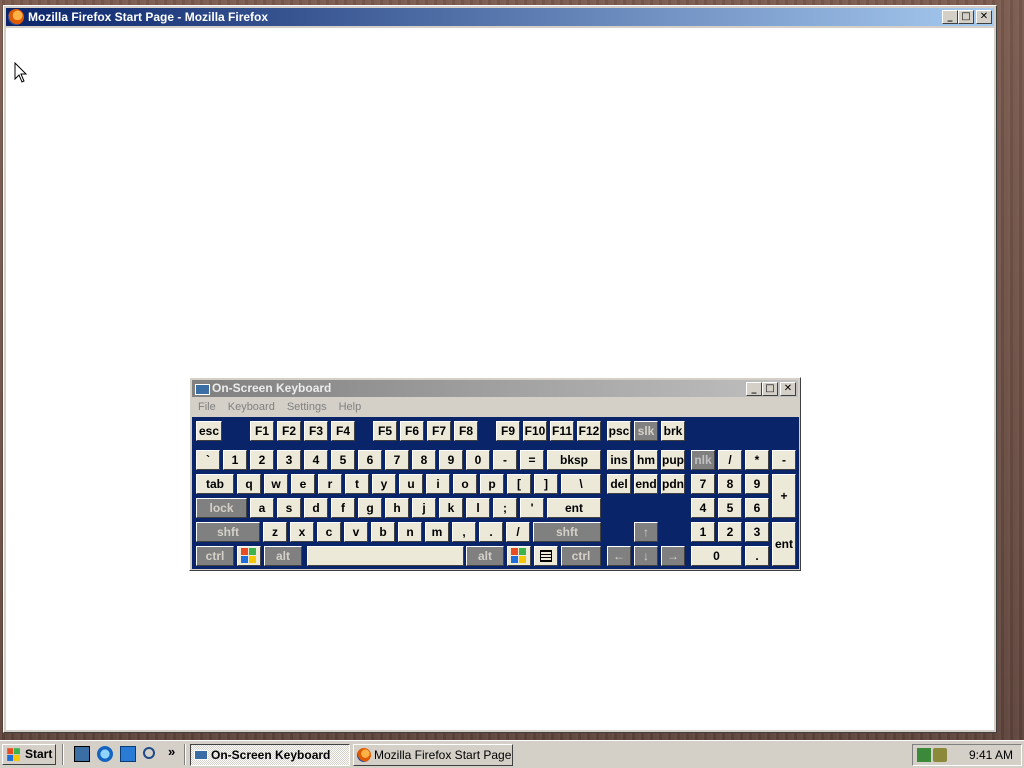 The width and height of the screenshot is (1024, 768). What do you see at coordinates (437, 532) in the screenshot?
I see `key-m: m` at bounding box center [437, 532].